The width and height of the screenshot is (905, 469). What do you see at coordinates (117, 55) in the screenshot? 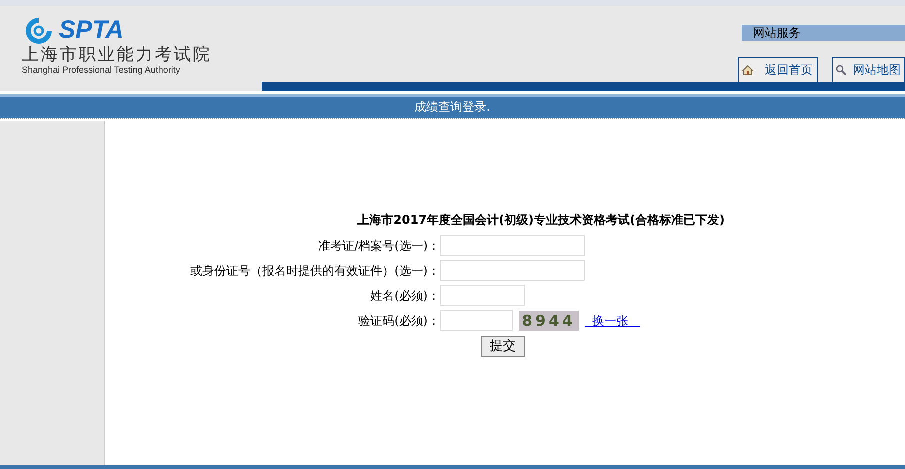
I see `organization-name: 上海市职业能力考试院` at bounding box center [117, 55].